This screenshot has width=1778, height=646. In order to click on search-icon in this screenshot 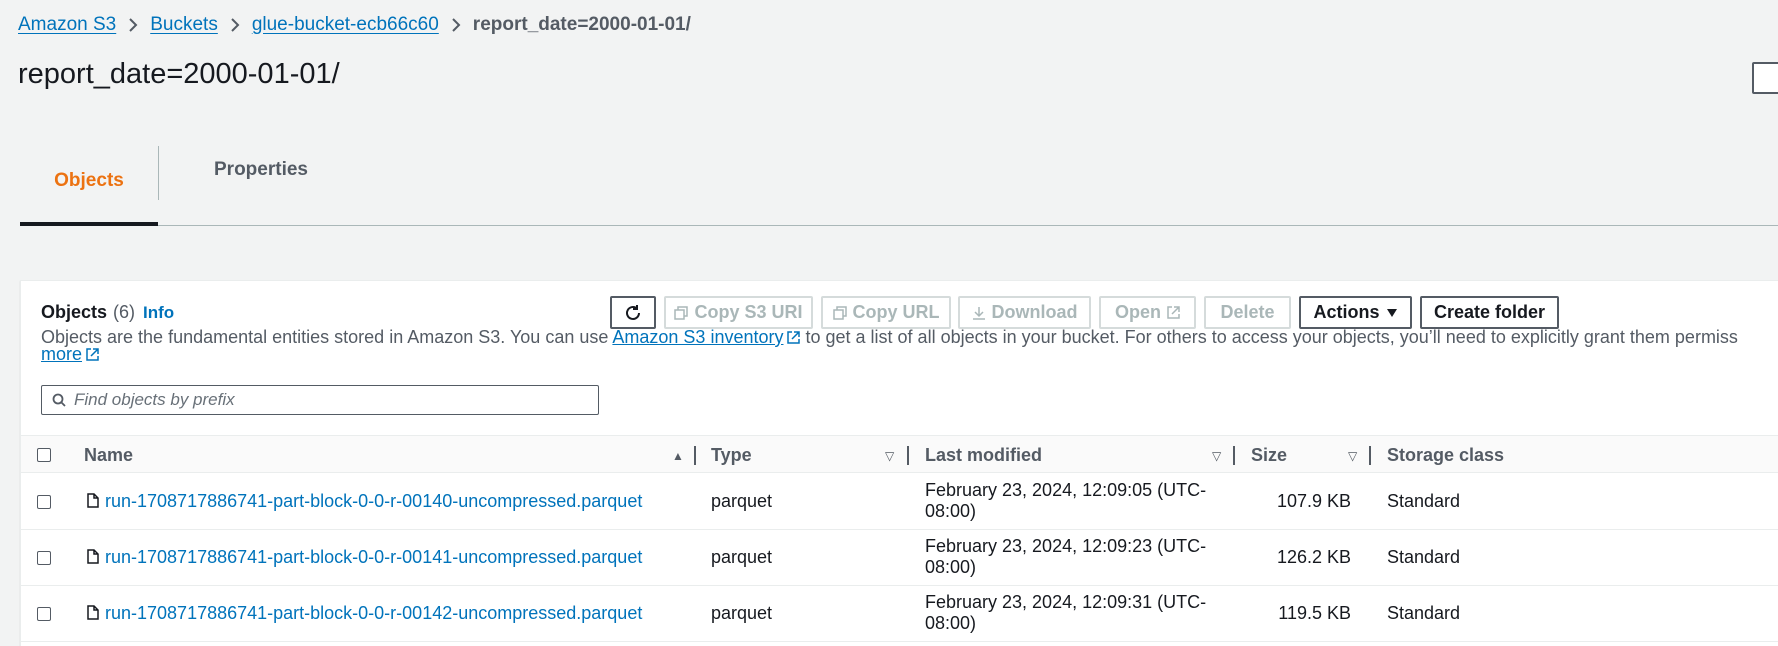, I will do `click(59, 400)`.